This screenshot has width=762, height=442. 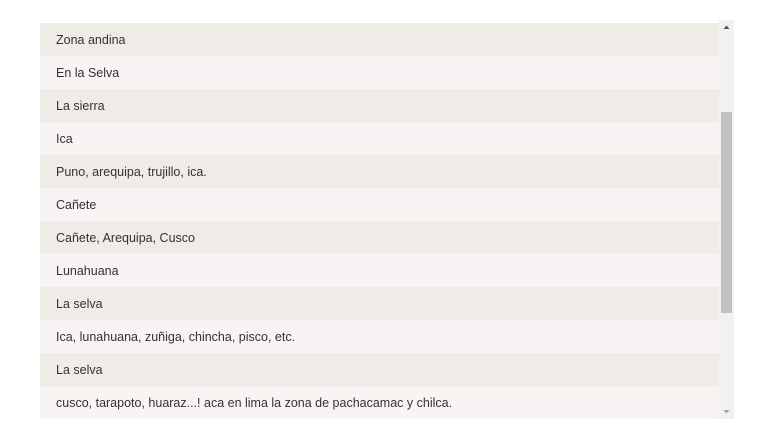 What do you see at coordinates (379, 105) in the screenshot?
I see `list-item: La sierra` at bounding box center [379, 105].